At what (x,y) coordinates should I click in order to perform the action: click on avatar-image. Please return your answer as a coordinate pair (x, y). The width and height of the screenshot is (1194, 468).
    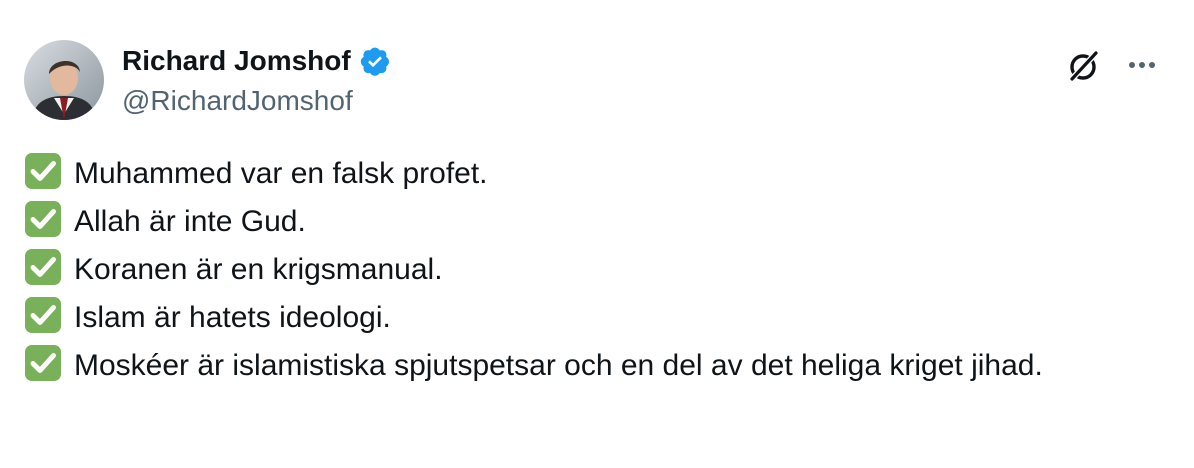
    Looking at the image, I should click on (64, 80).